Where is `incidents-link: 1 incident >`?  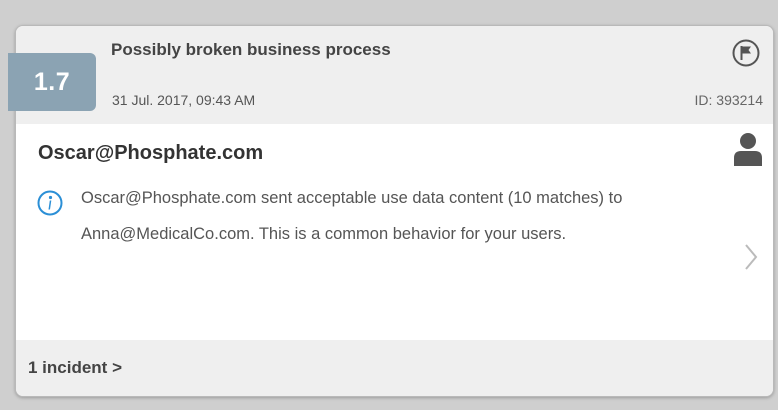 incidents-link: 1 incident > is located at coordinates (75, 368).